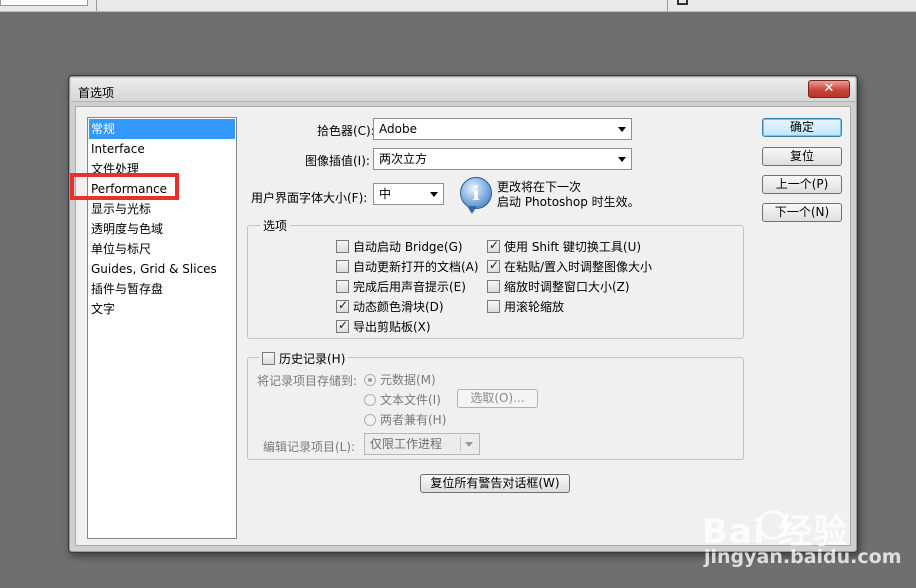  Describe the element at coordinates (564, 246) in the screenshot. I see `shift-tool-switch-checkbox: 使用 Shift 键切换工具(U)` at that location.